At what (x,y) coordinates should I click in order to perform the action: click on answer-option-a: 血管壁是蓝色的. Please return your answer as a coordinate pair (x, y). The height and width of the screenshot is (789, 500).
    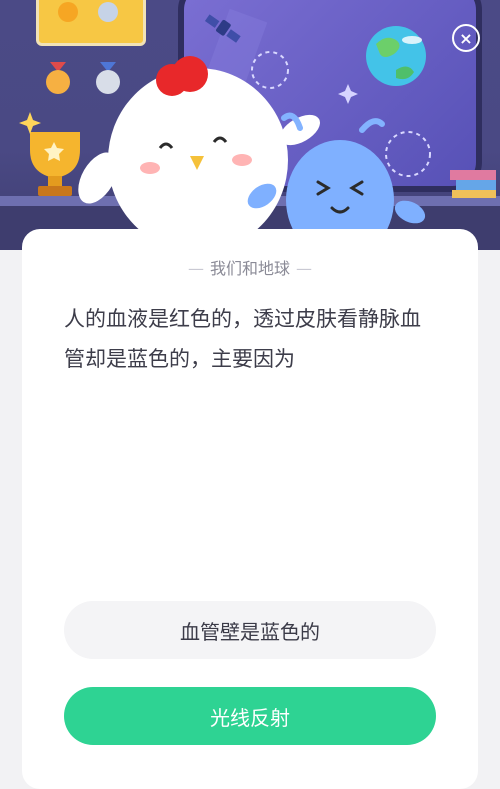
    Looking at the image, I should click on (250, 630).